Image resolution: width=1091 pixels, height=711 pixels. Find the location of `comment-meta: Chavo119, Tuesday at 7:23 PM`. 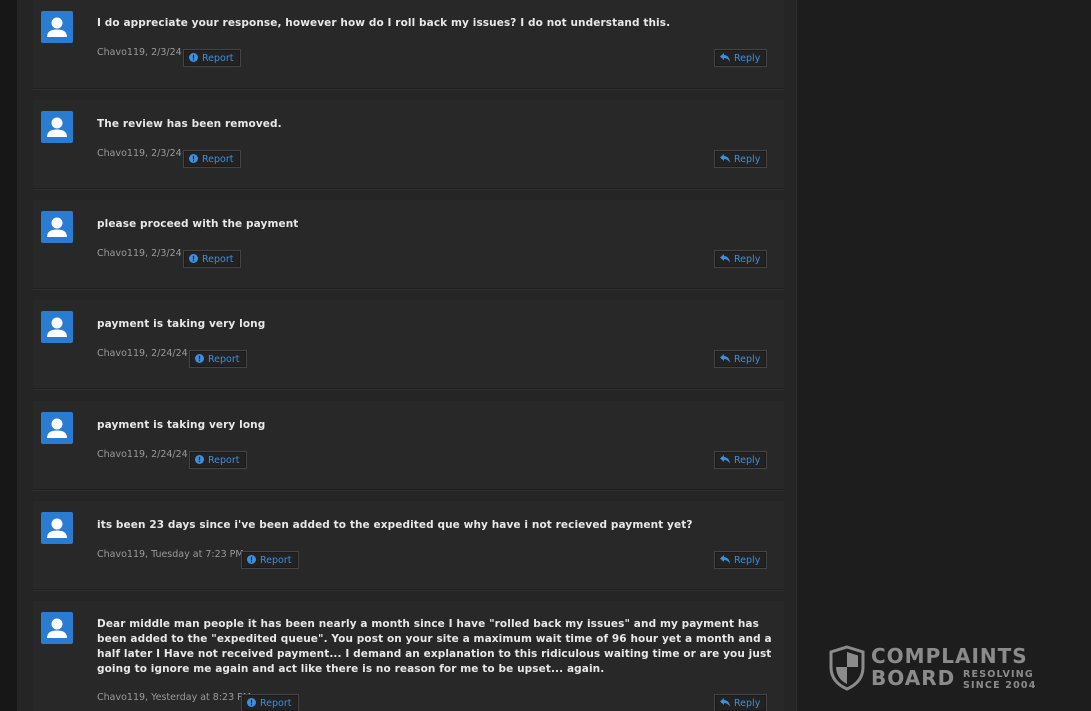

comment-meta: Chavo119, Tuesday at 7:23 PM is located at coordinates (170, 554).